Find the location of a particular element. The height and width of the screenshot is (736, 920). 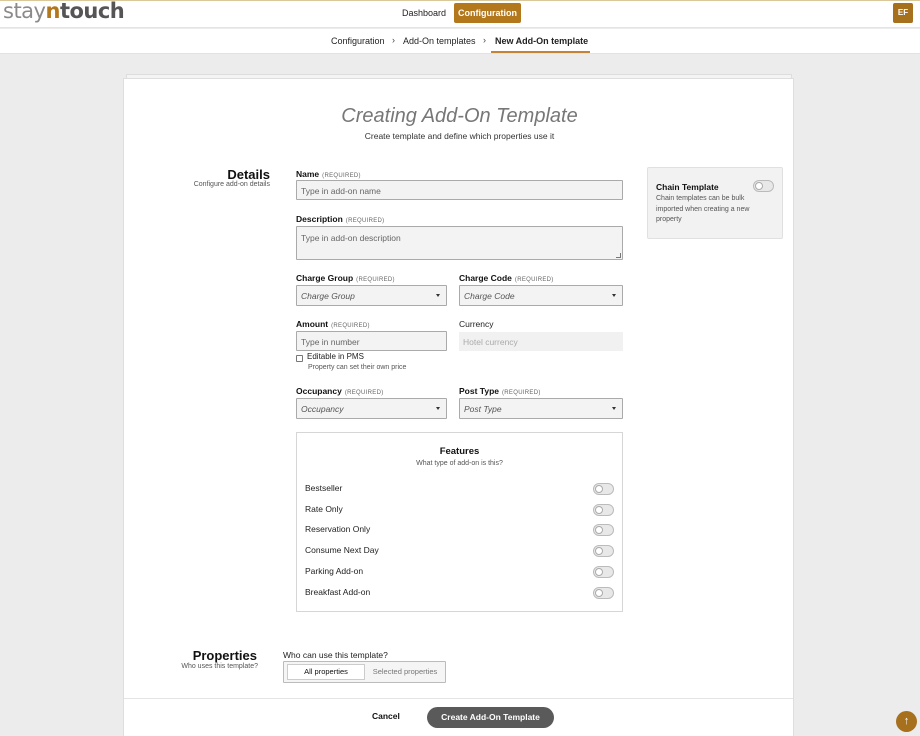

details-heading: Details is located at coordinates (248, 174).